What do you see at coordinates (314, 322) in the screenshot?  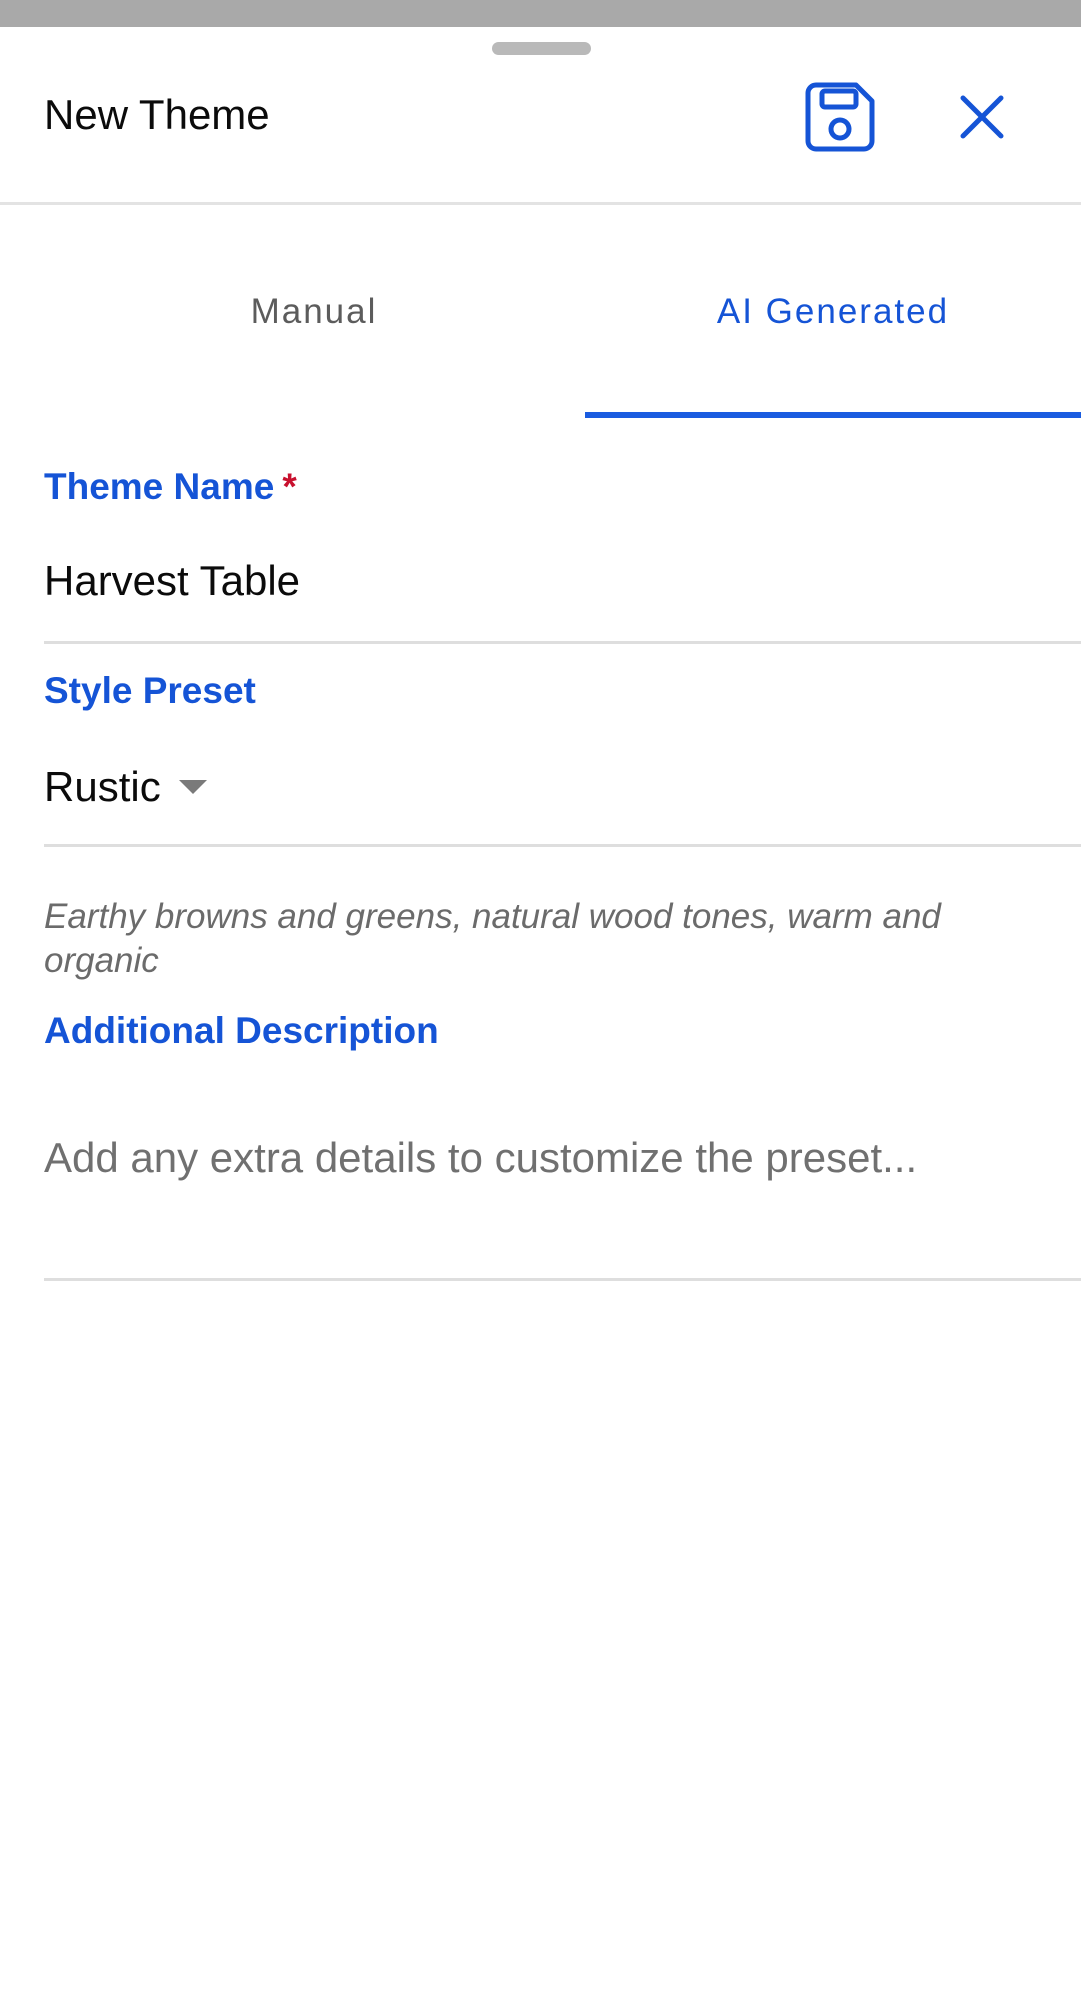 I see `tab-manual: Manual` at bounding box center [314, 322].